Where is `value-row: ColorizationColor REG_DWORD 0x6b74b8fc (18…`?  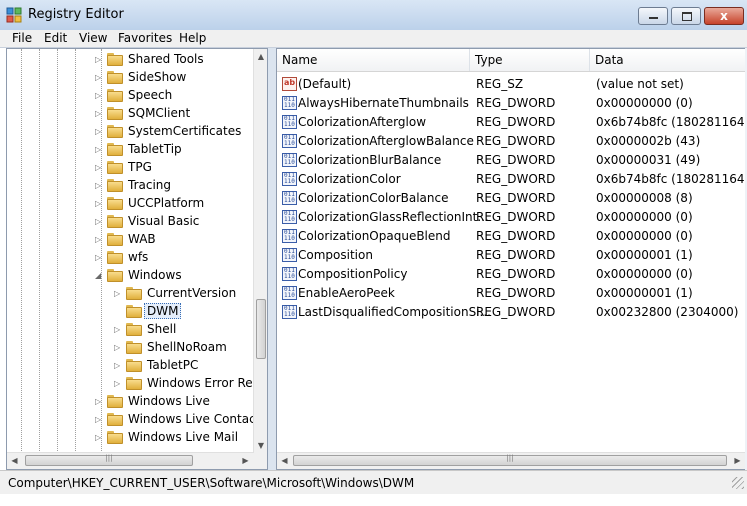
value-row: ColorizationColor REG_DWORD 0x6b74b8fc (18… is located at coordinates (511, 179).